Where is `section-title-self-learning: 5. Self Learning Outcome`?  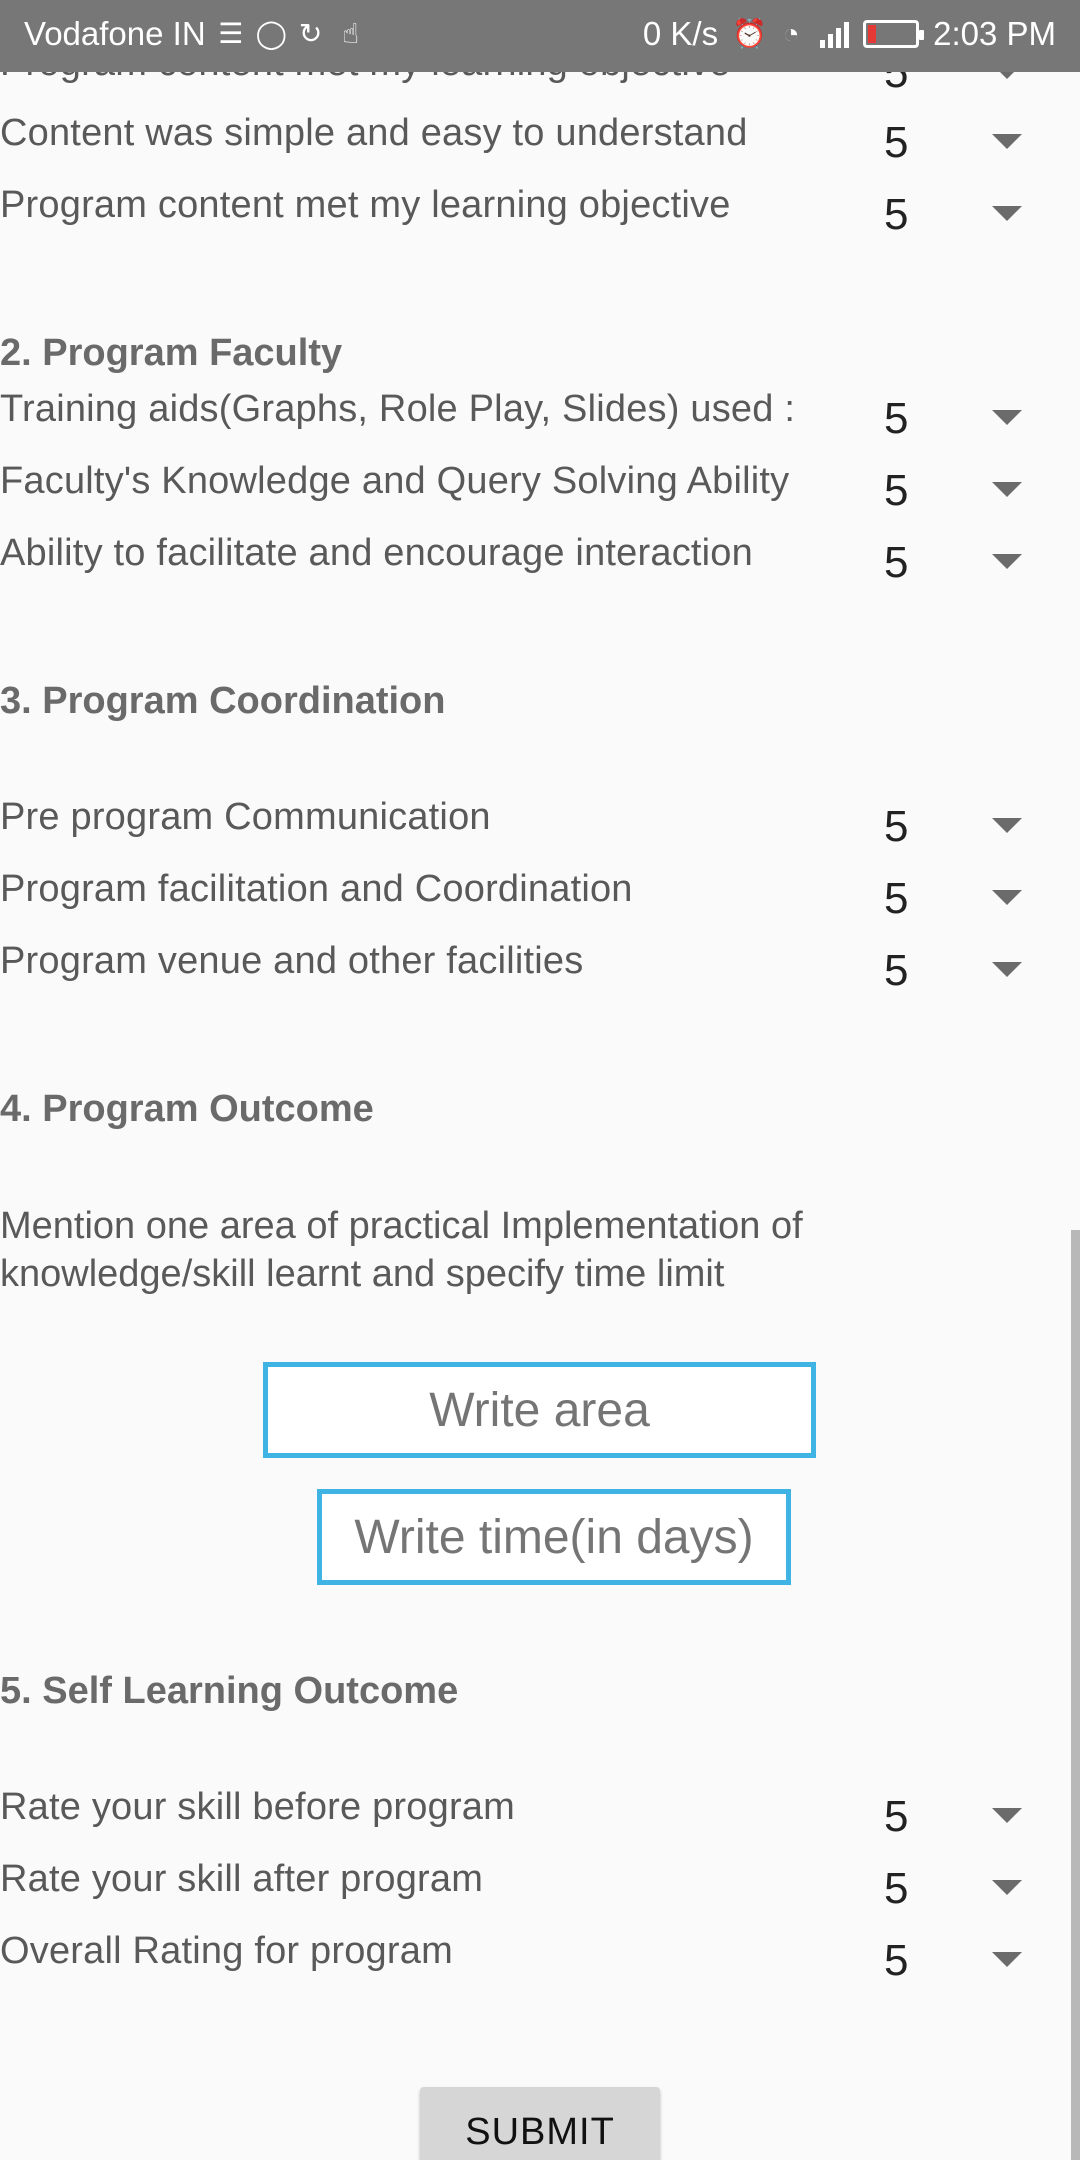 section-title-self-learning: 5. Self Learning Outcome is located at coordinates (229, 1691).